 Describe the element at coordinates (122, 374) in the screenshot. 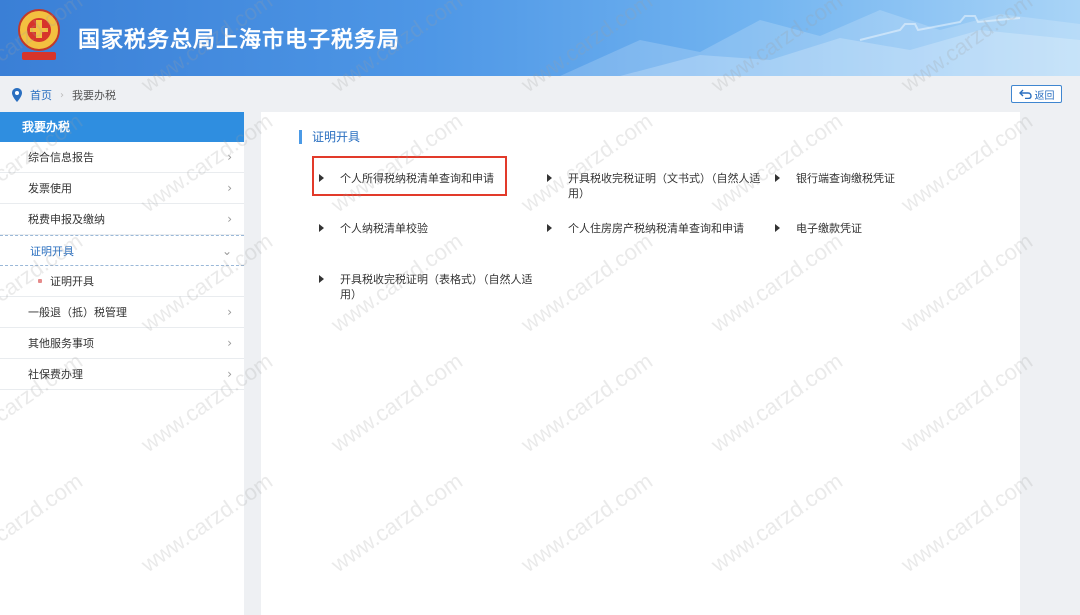

I see `sidebar-item-social-insurance: 社保费办理 ›` at that location.